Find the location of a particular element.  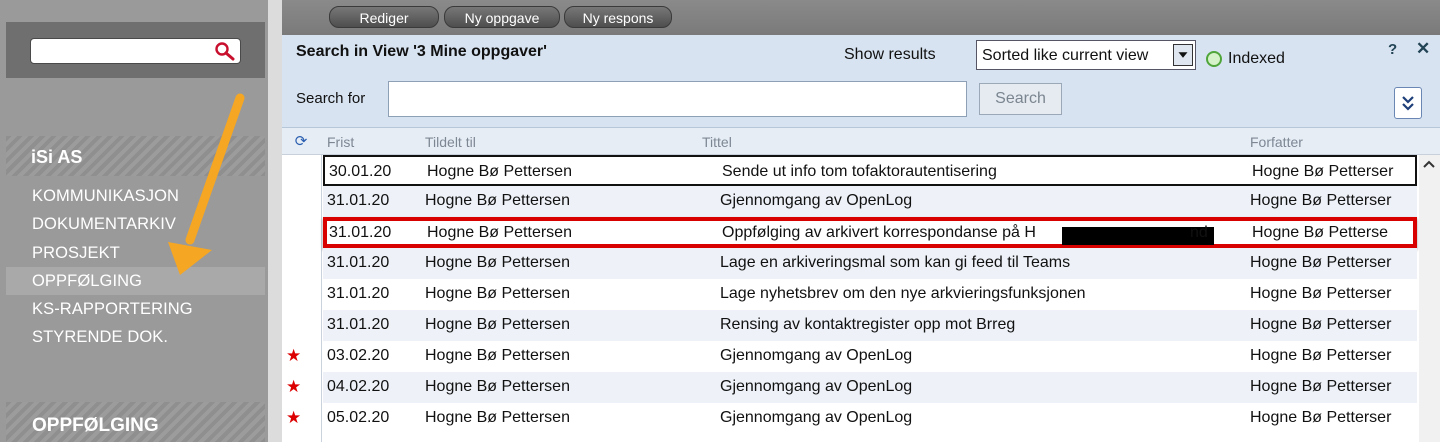

sort-select: Sorted like current view is located at coordinates (1086, 55).